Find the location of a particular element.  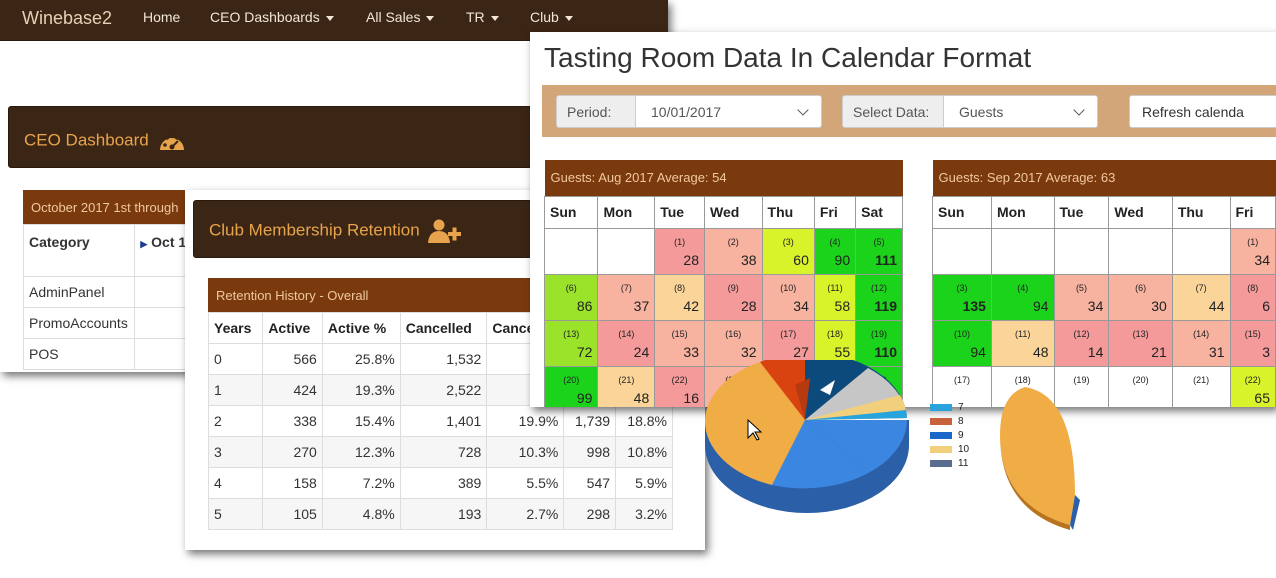

calendar-day: (13) 21 is located at coordinates (1140, 343).